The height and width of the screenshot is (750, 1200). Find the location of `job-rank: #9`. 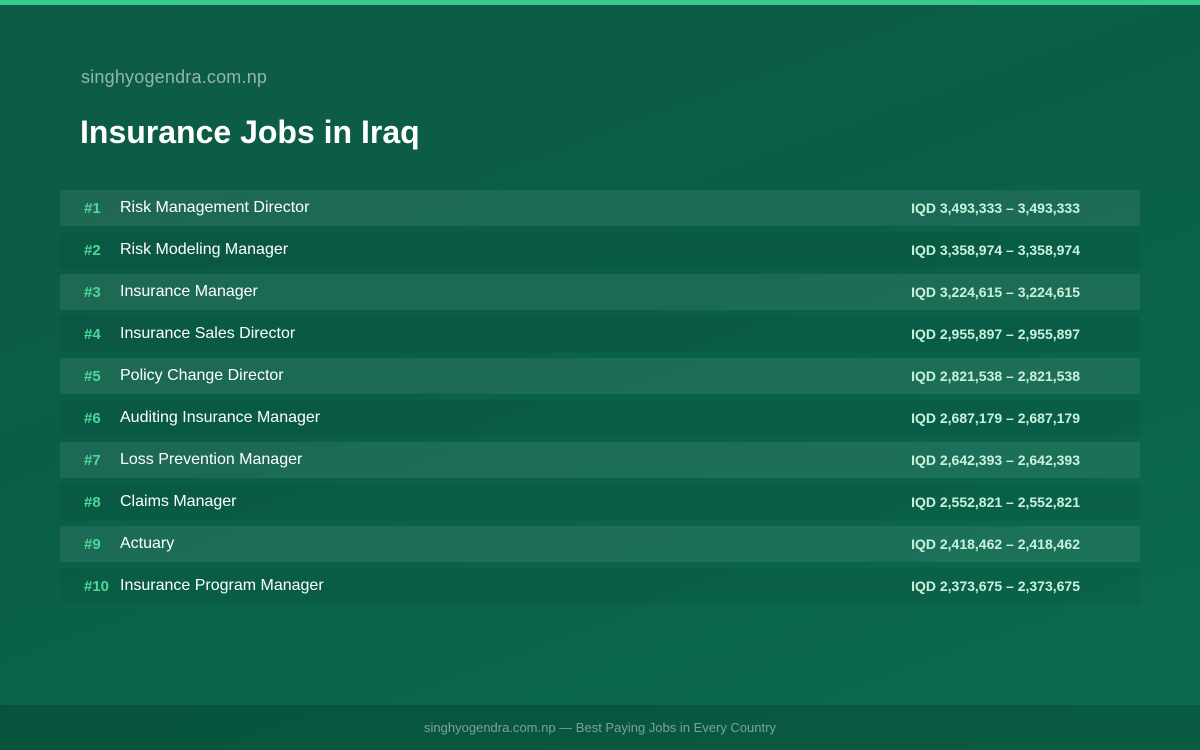

job-rank: #9 is located at coordinates (92, 544).